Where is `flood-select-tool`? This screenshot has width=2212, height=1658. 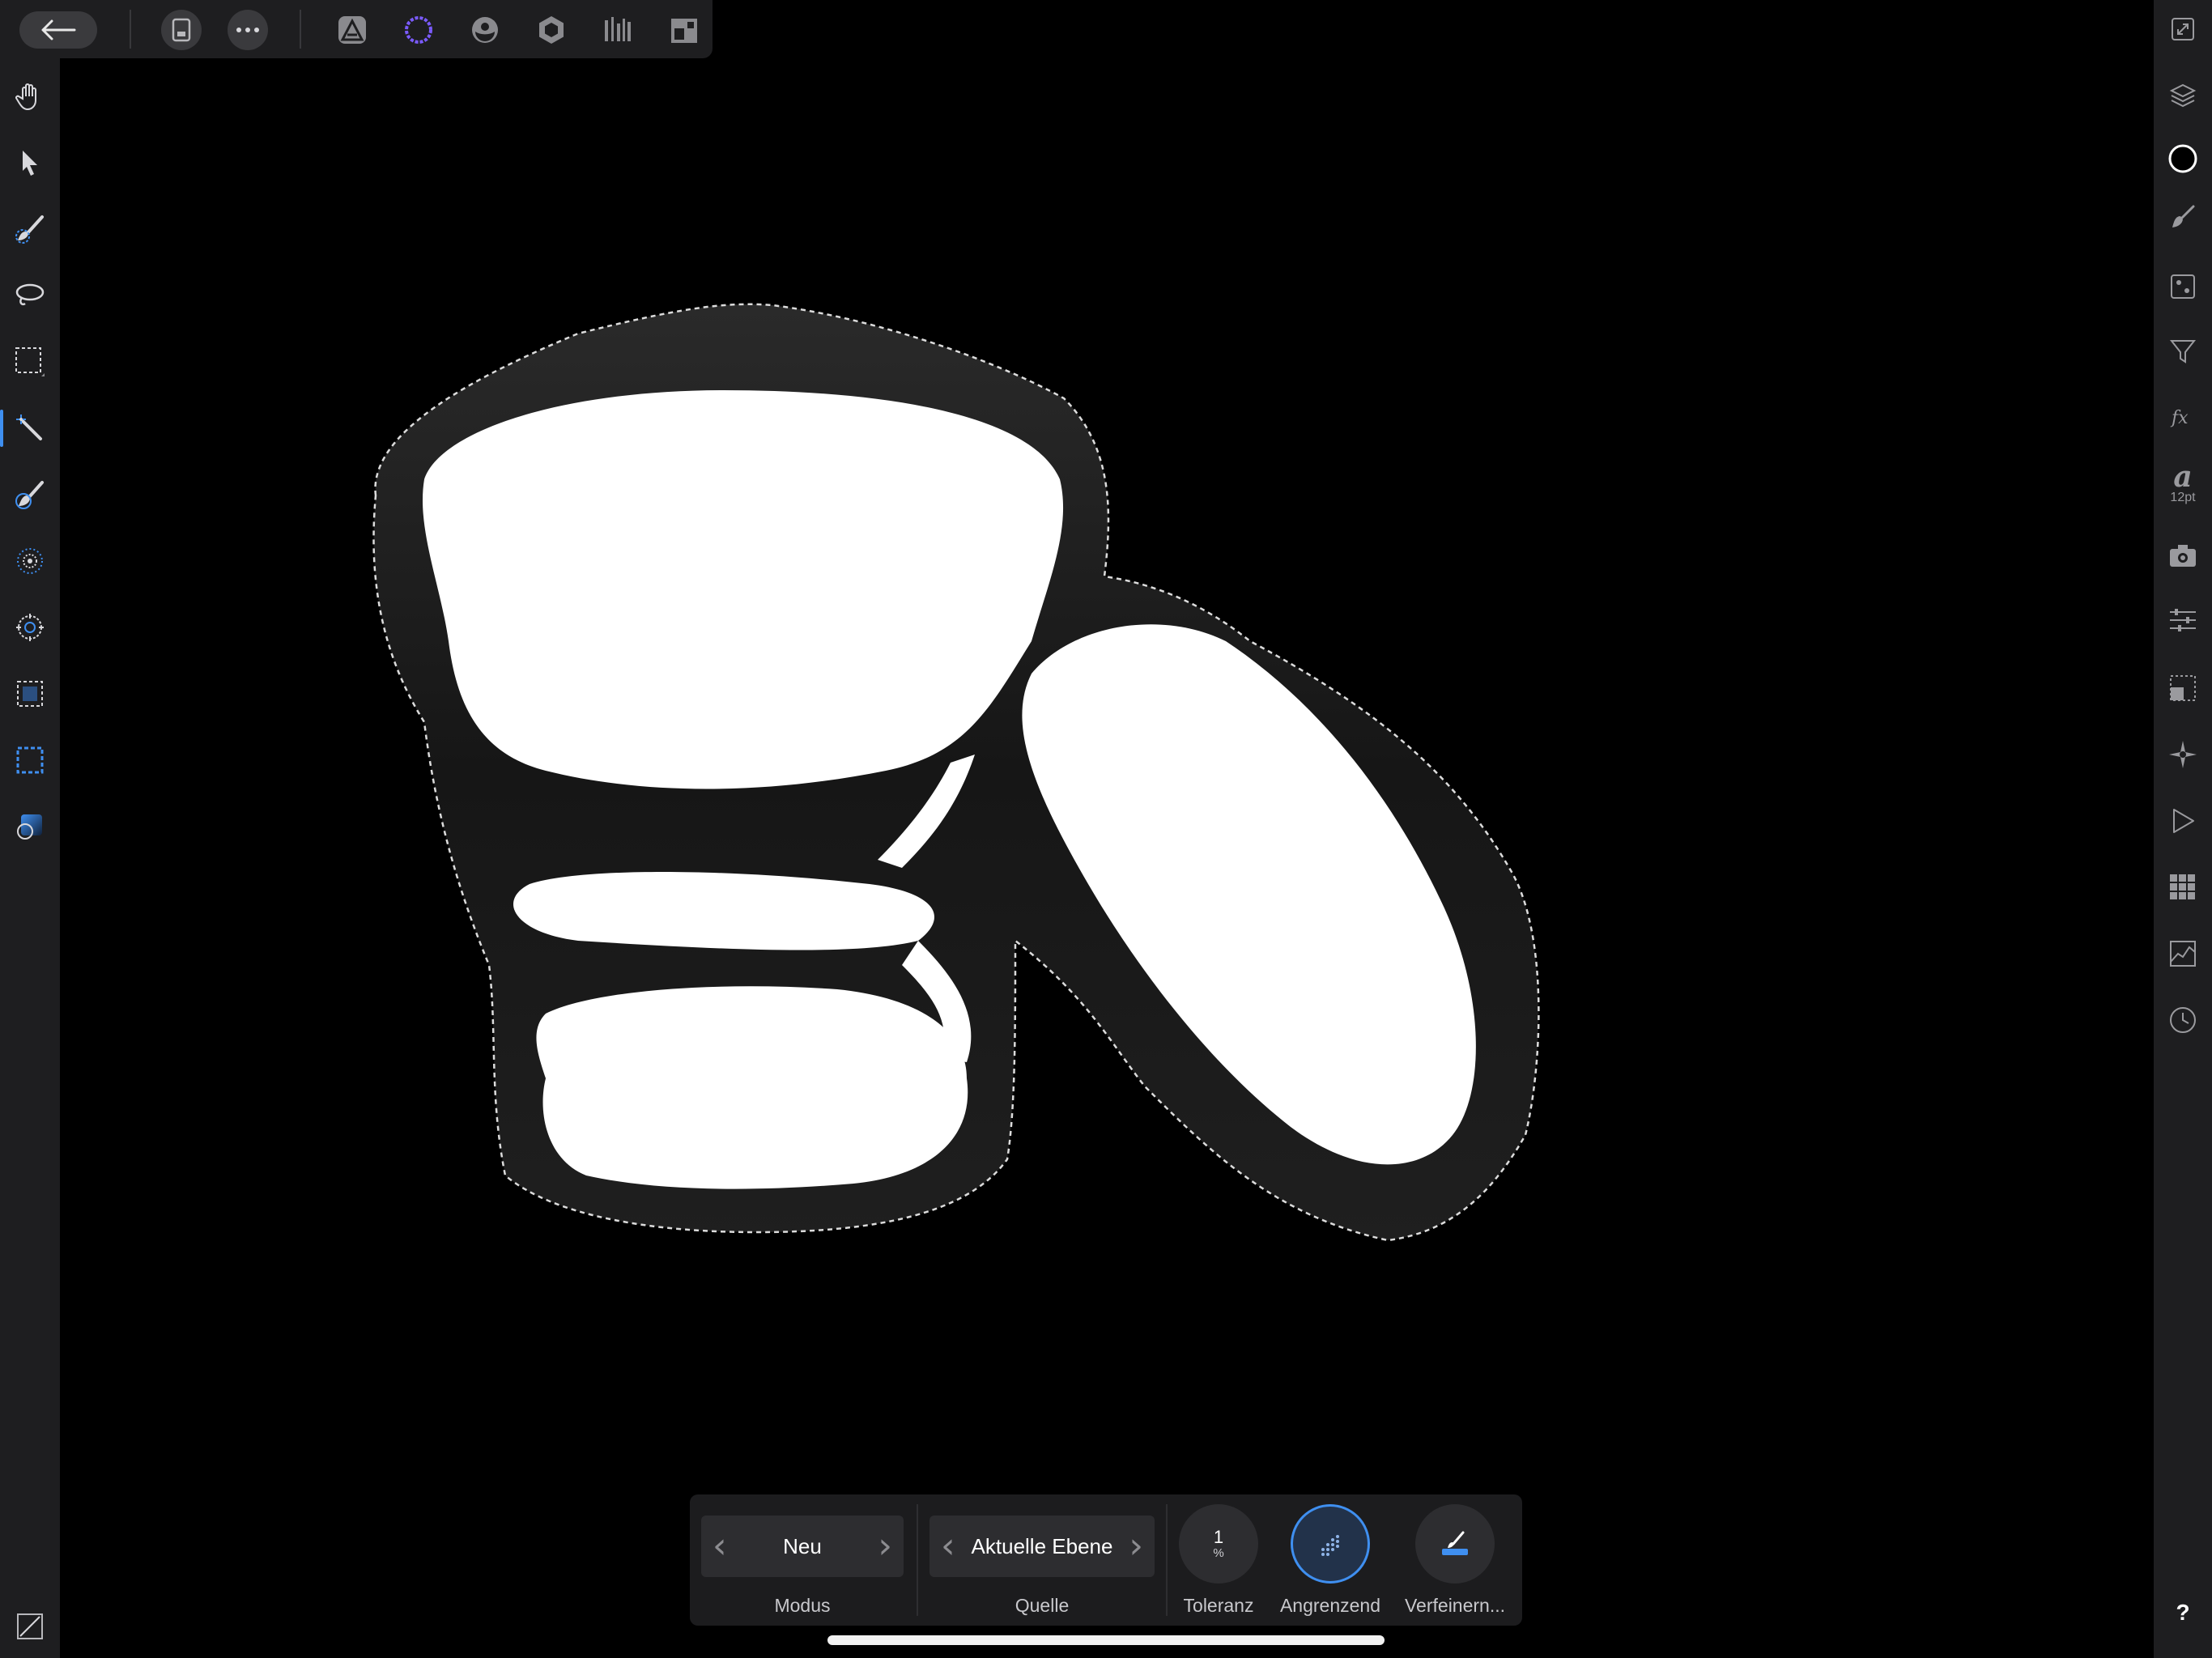 flood-select-tool is located at coordinates (30, 428).